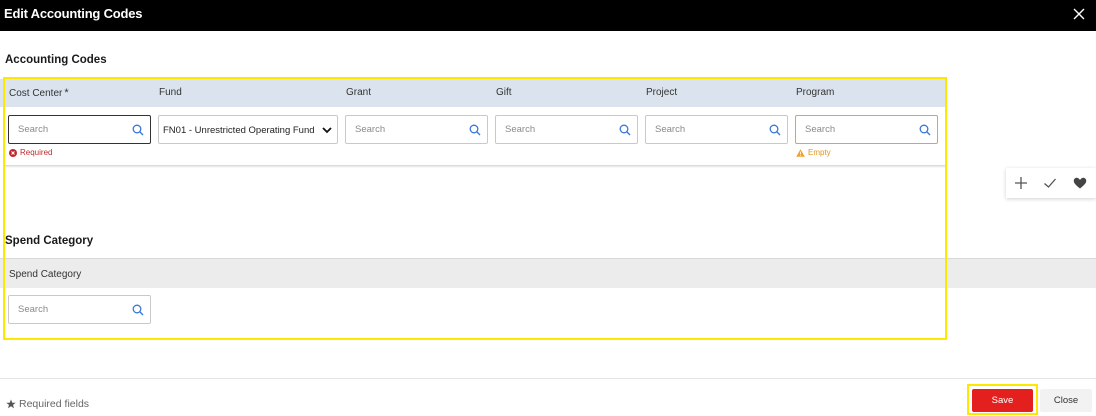 The height and width of the screenshot is (416, 1096). Describe the element at coordinates (800, 152) in the screenshot. I see `warning-icon` at that location.